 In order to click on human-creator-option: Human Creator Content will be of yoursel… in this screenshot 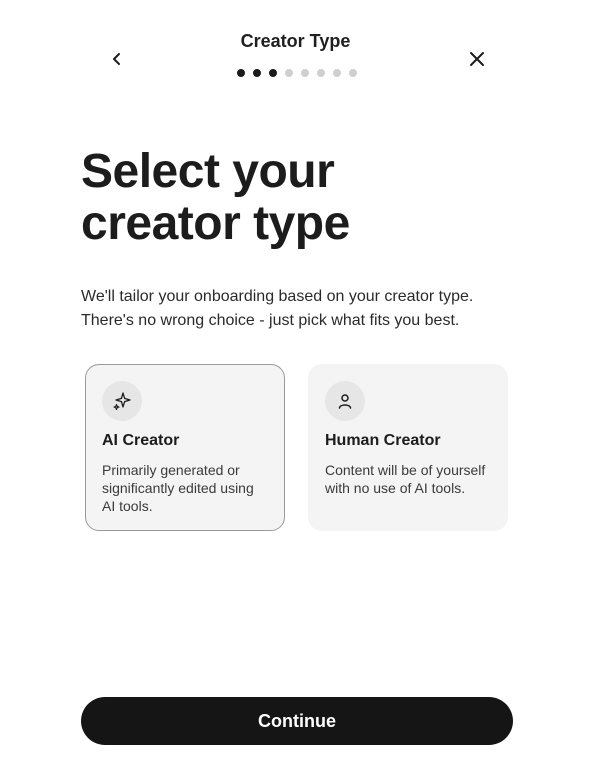, I will do `click(408, 447)`.